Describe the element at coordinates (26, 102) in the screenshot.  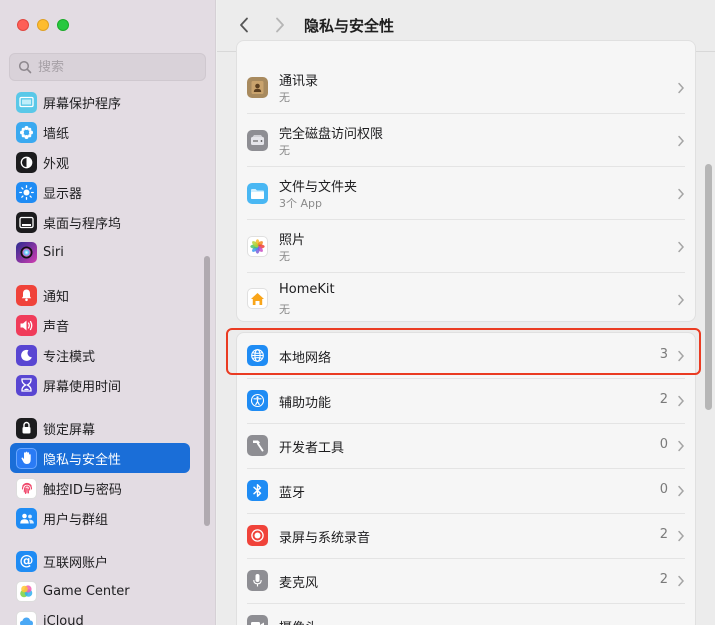
I see `screensaver-icon` at that location.